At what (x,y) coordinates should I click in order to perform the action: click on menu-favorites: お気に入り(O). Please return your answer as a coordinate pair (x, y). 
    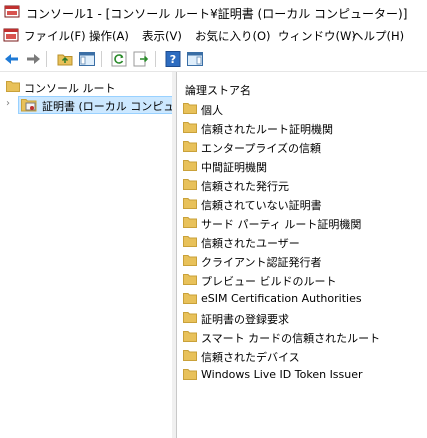
    Looking at the image, I should click on (233, 36).